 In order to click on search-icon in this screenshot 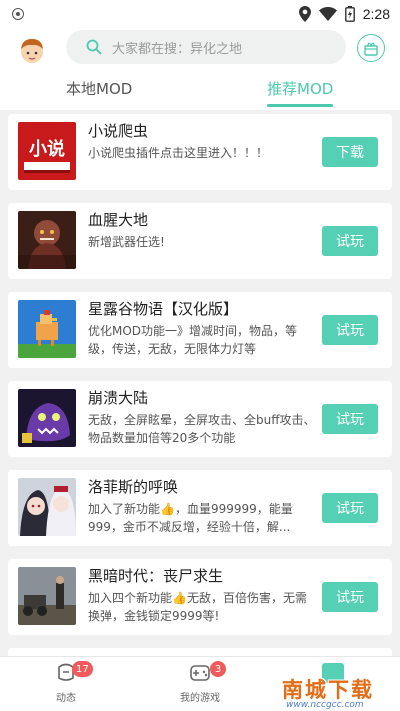, I will do `click(94, 47)`.